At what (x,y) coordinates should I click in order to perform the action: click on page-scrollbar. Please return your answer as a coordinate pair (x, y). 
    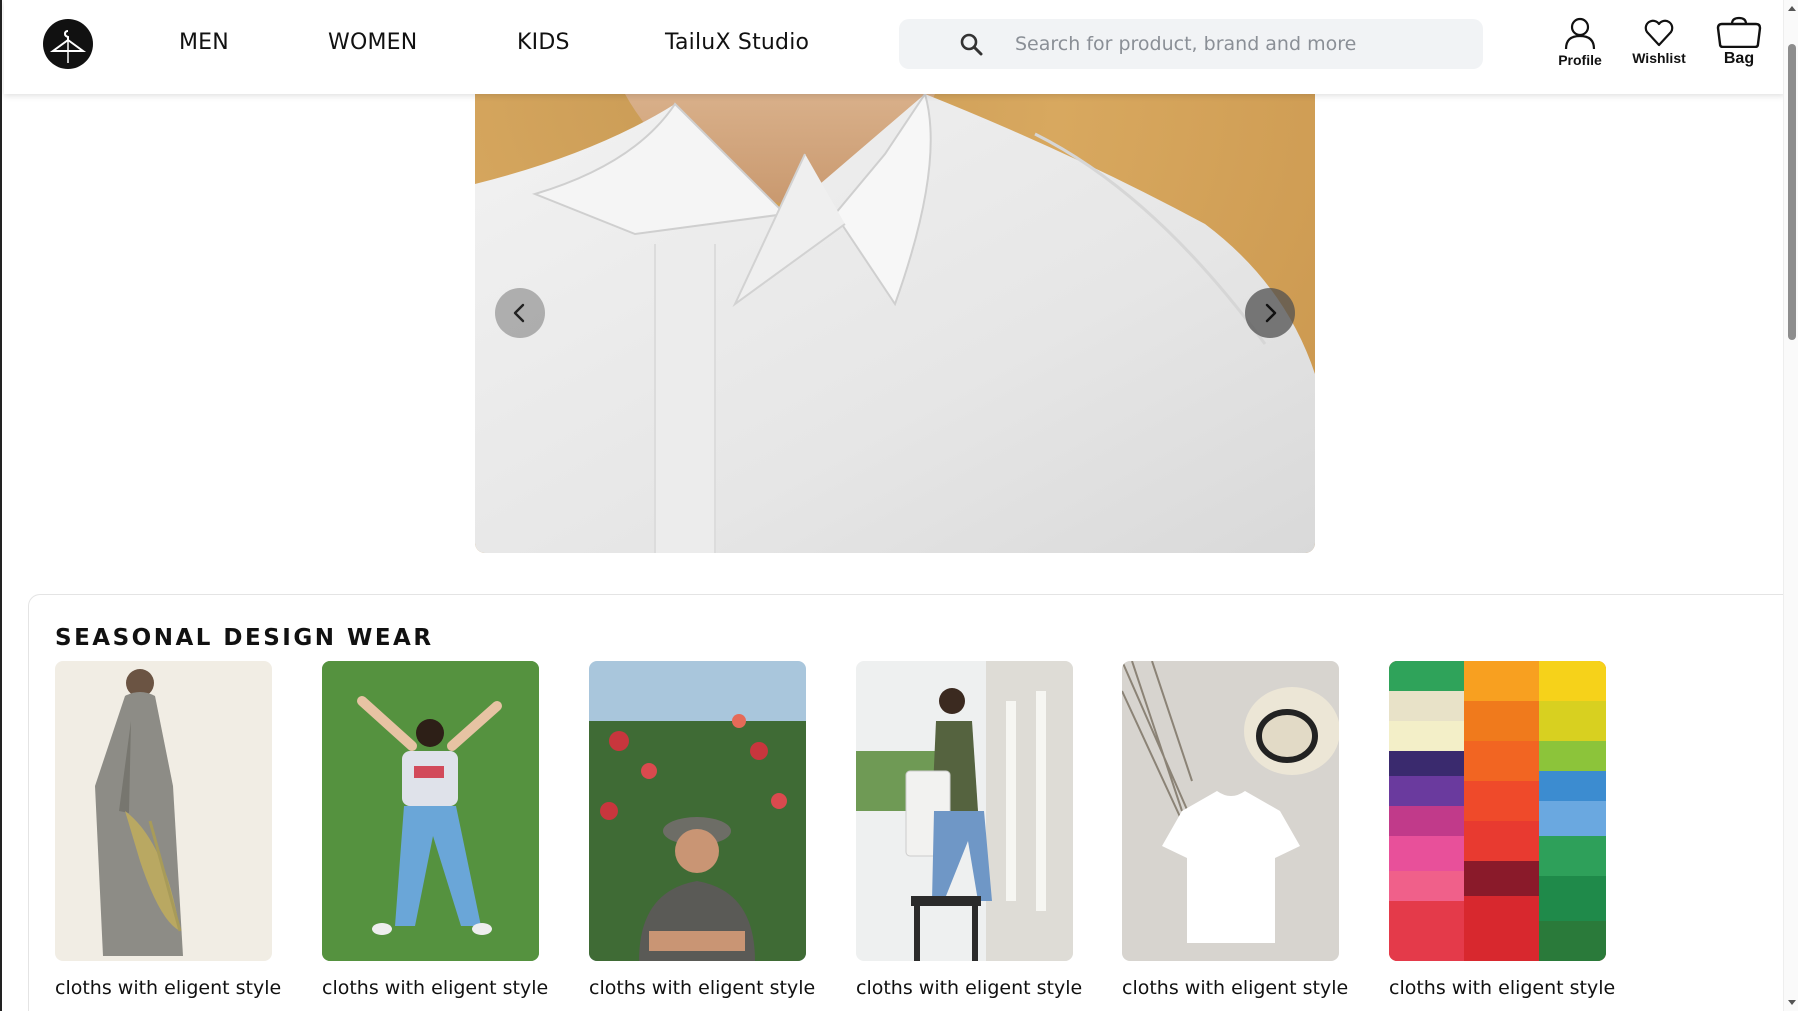
    Looking at the image, I should click on (1790, 505).